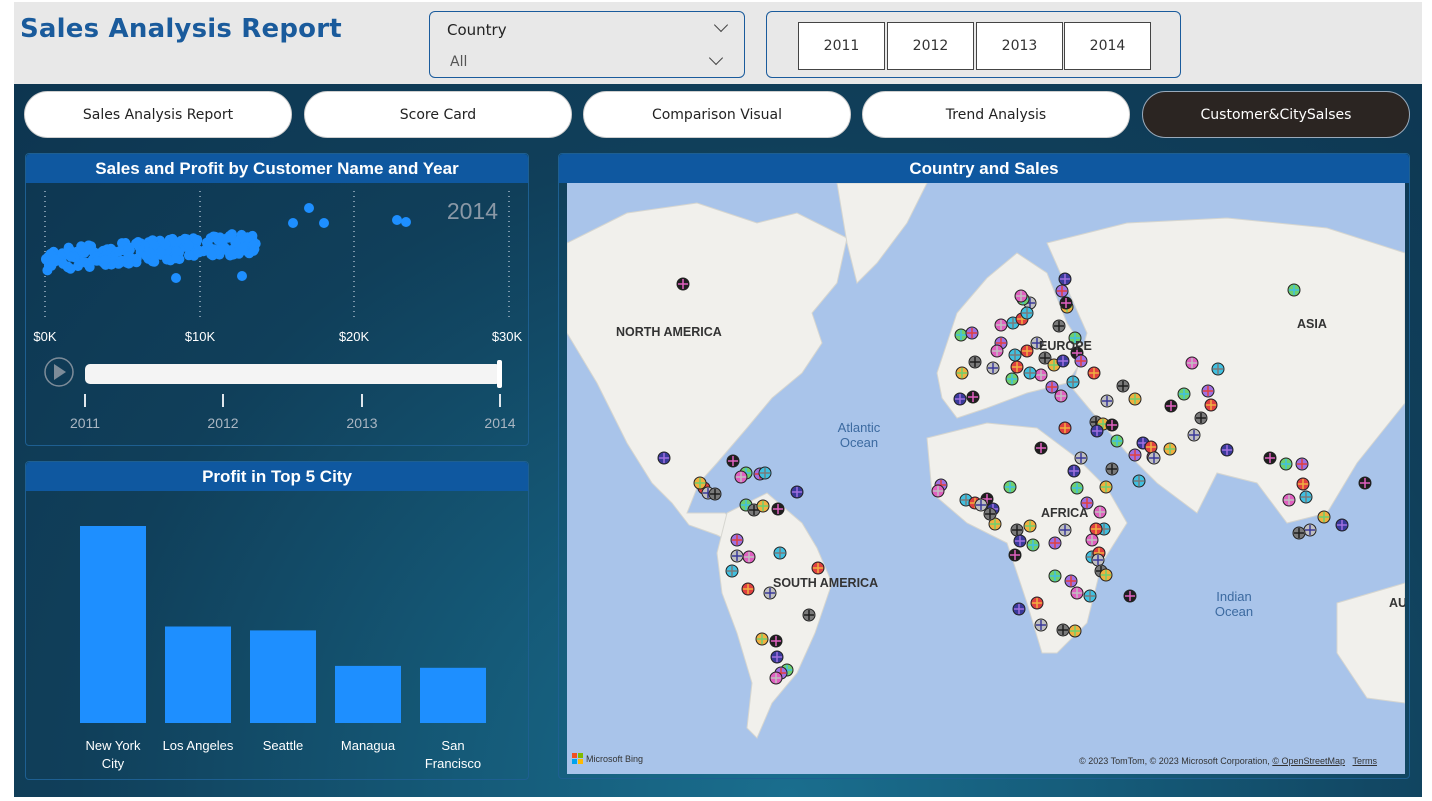 Image resolution: width=1432 pixels, height=801 pixels. Describe the element at coordinates (615, 758) in the screenshot. I see `bing-logo-text: Microsoft Bing` at that location.